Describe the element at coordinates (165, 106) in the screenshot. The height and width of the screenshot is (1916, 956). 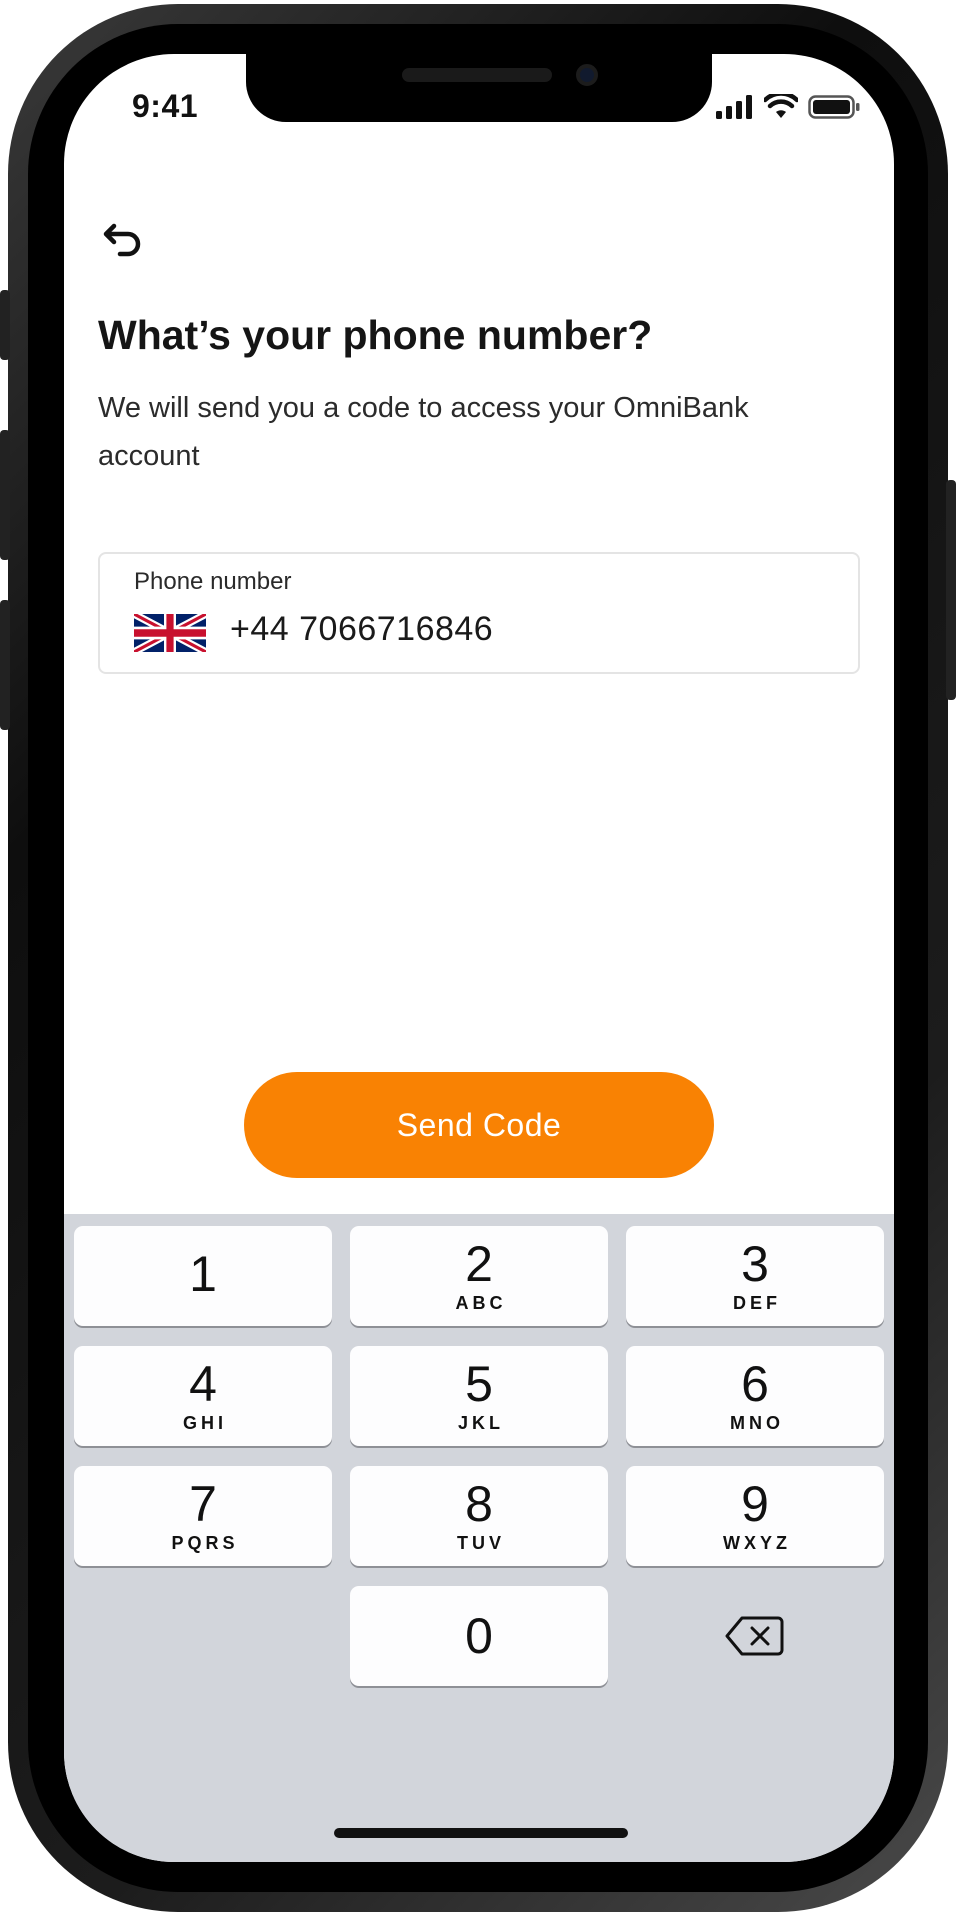
I see `status-time: 9:41` at that location.